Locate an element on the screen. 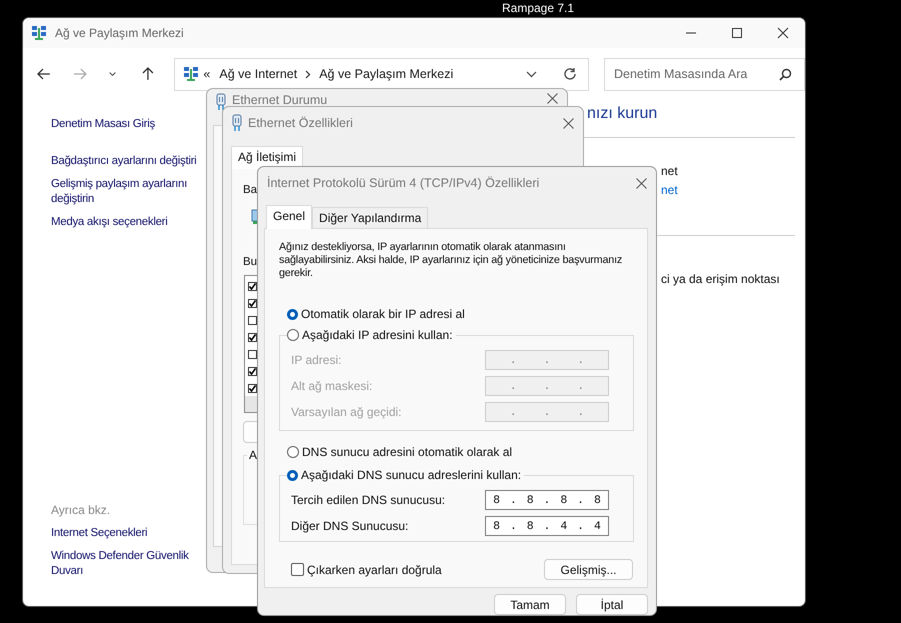 The height and width of the screenshot is (623, 901). validate-checkbox: Çıkarken ayarları doğrula is located at coordinates (366, 569).